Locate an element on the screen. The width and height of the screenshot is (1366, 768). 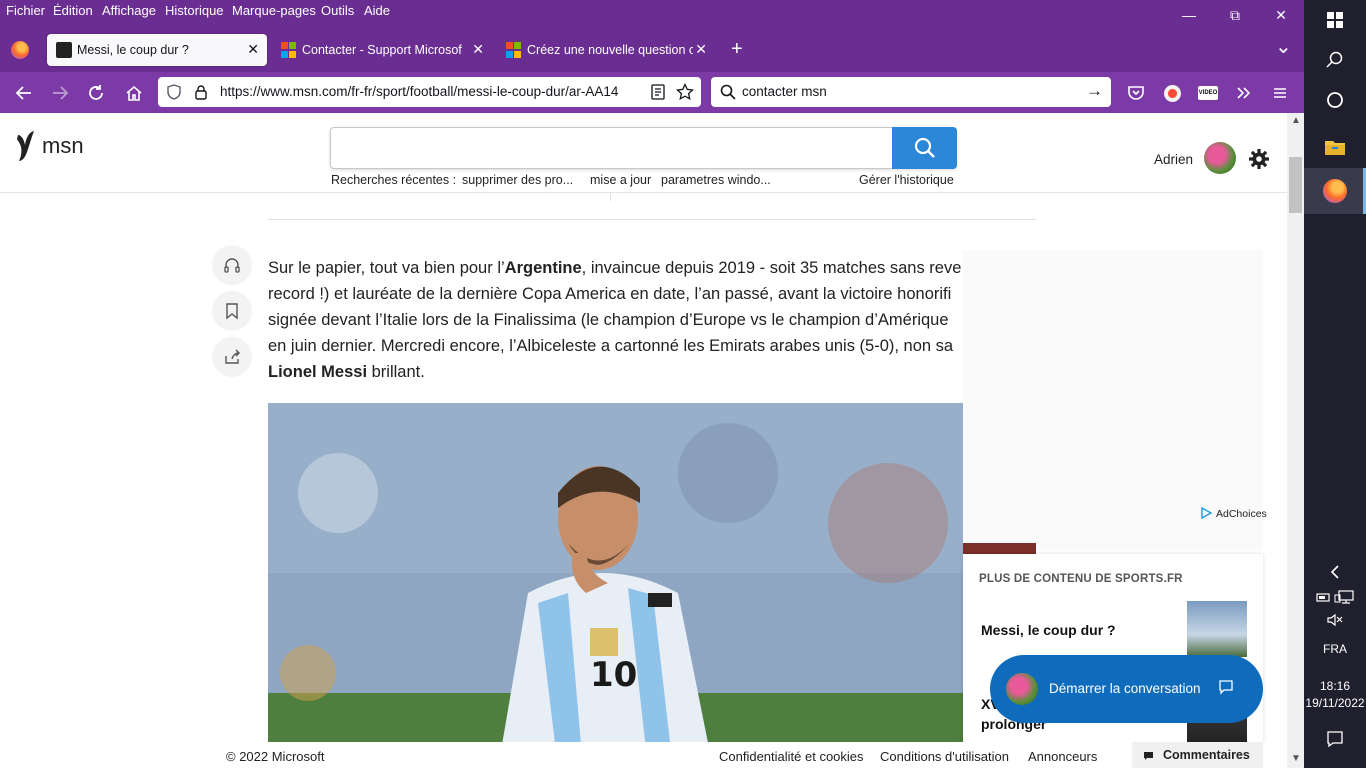
page-scrollbar: ▲ ▼ is located at coordinates (1295, 440).